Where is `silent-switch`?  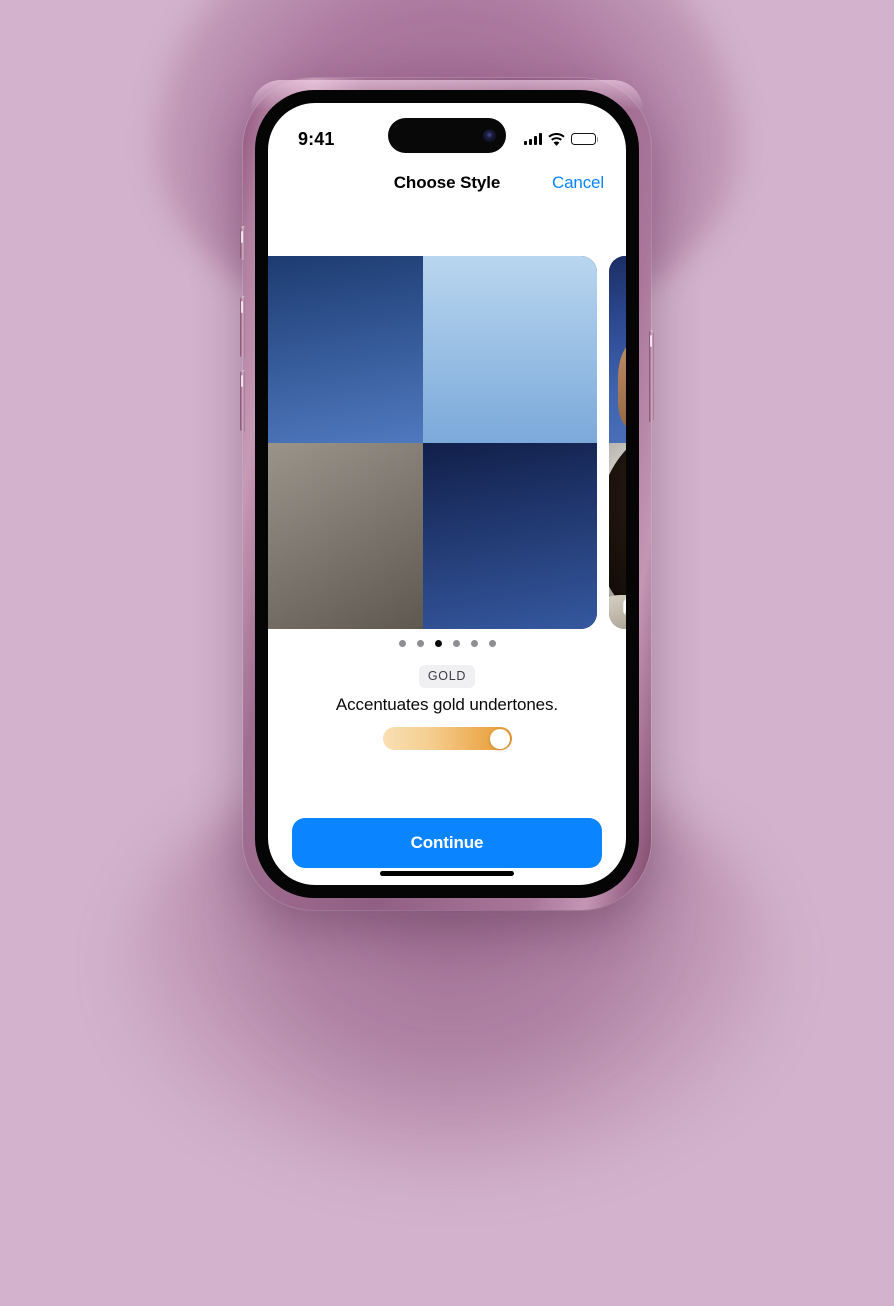 silent-switch is located at coordinates (242, 243).